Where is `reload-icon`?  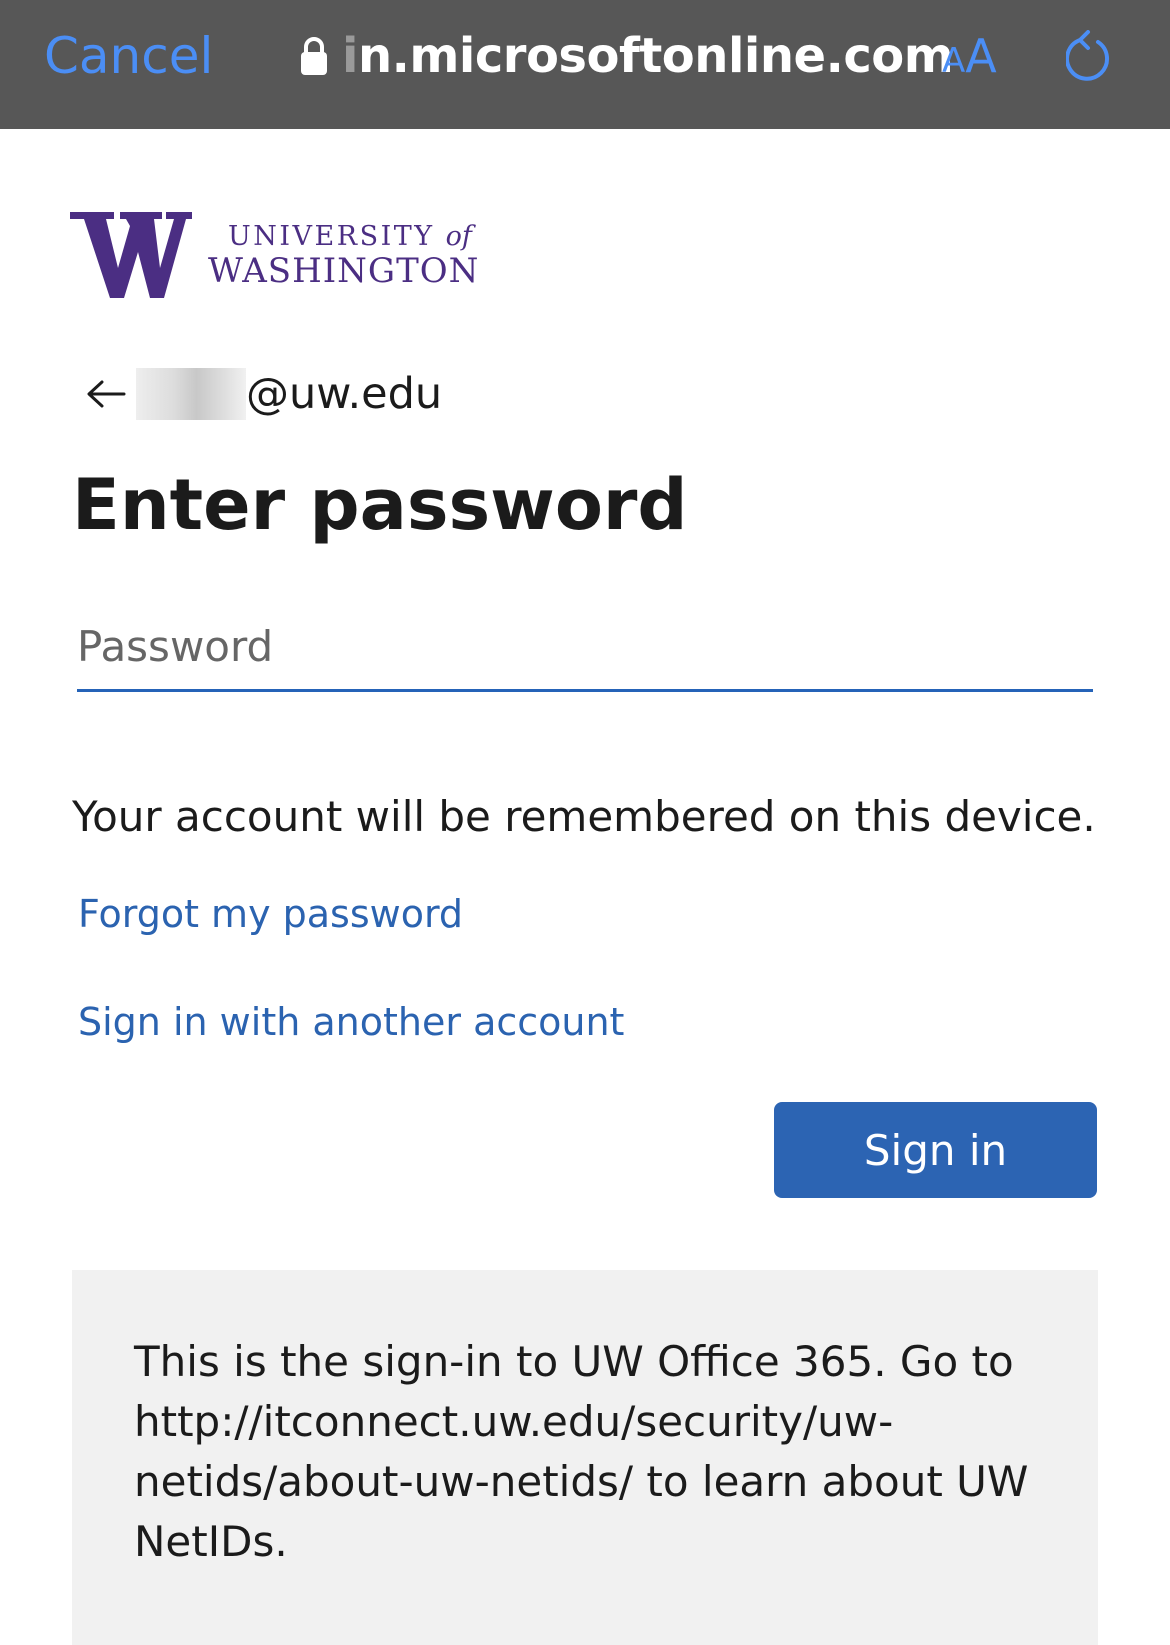
reload-icon is located at coordinates (1090, 56).